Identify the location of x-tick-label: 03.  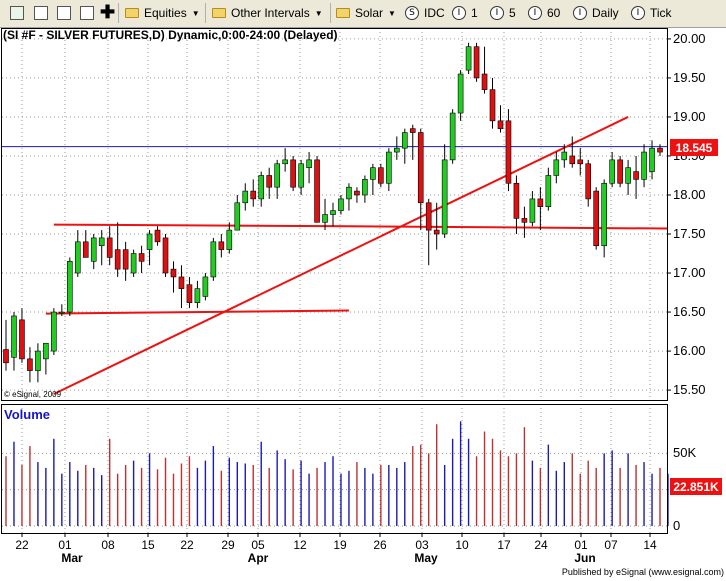
(422, 545).